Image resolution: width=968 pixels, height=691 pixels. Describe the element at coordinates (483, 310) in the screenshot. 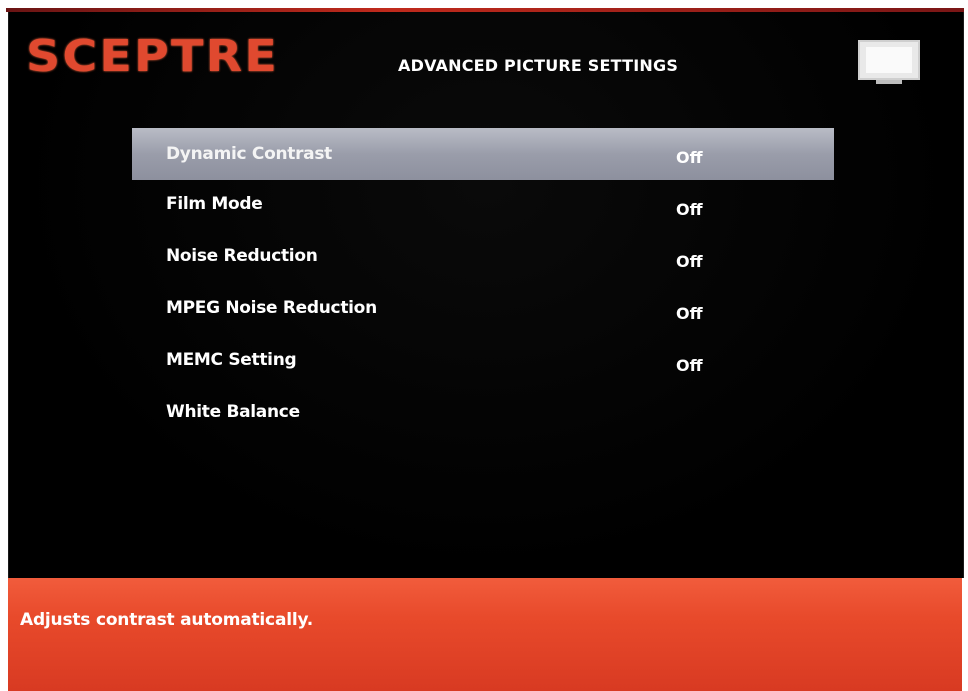

I see `menu-item-mpeg-noise-reduction: MPEG Noise Reduction Off` at that location.